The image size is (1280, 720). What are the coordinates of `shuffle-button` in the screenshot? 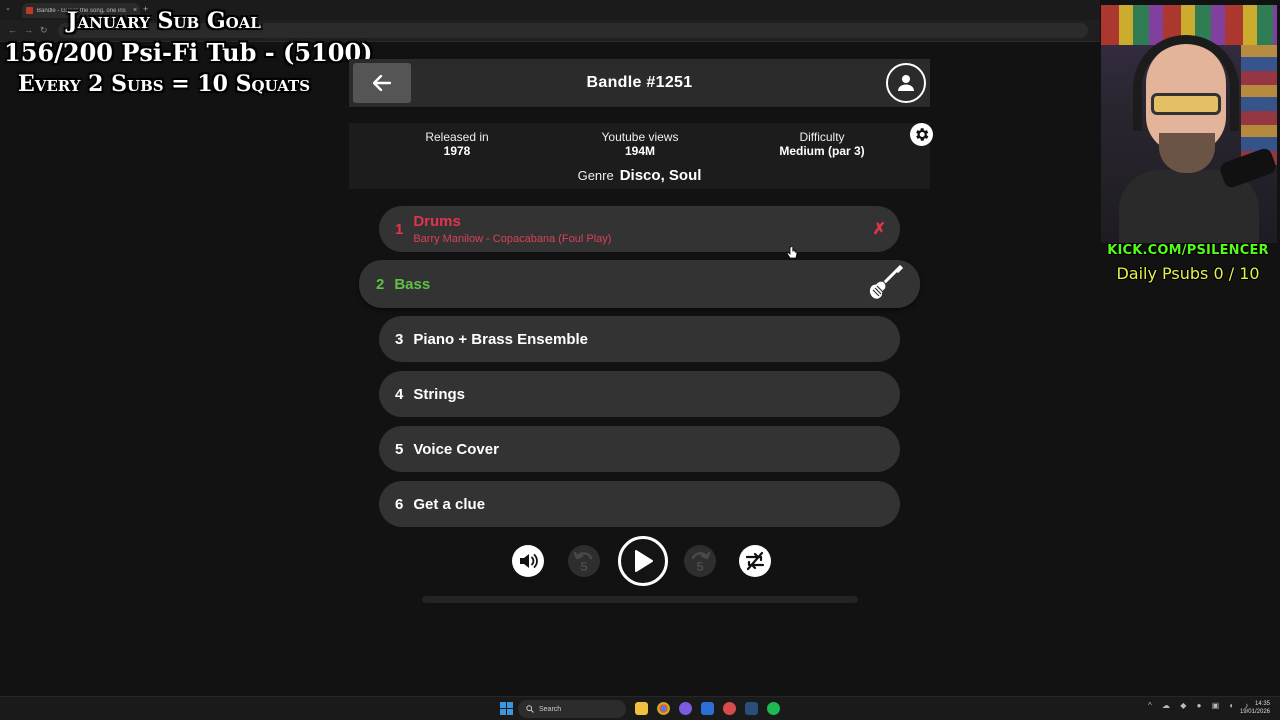 It's located at (755, 561).